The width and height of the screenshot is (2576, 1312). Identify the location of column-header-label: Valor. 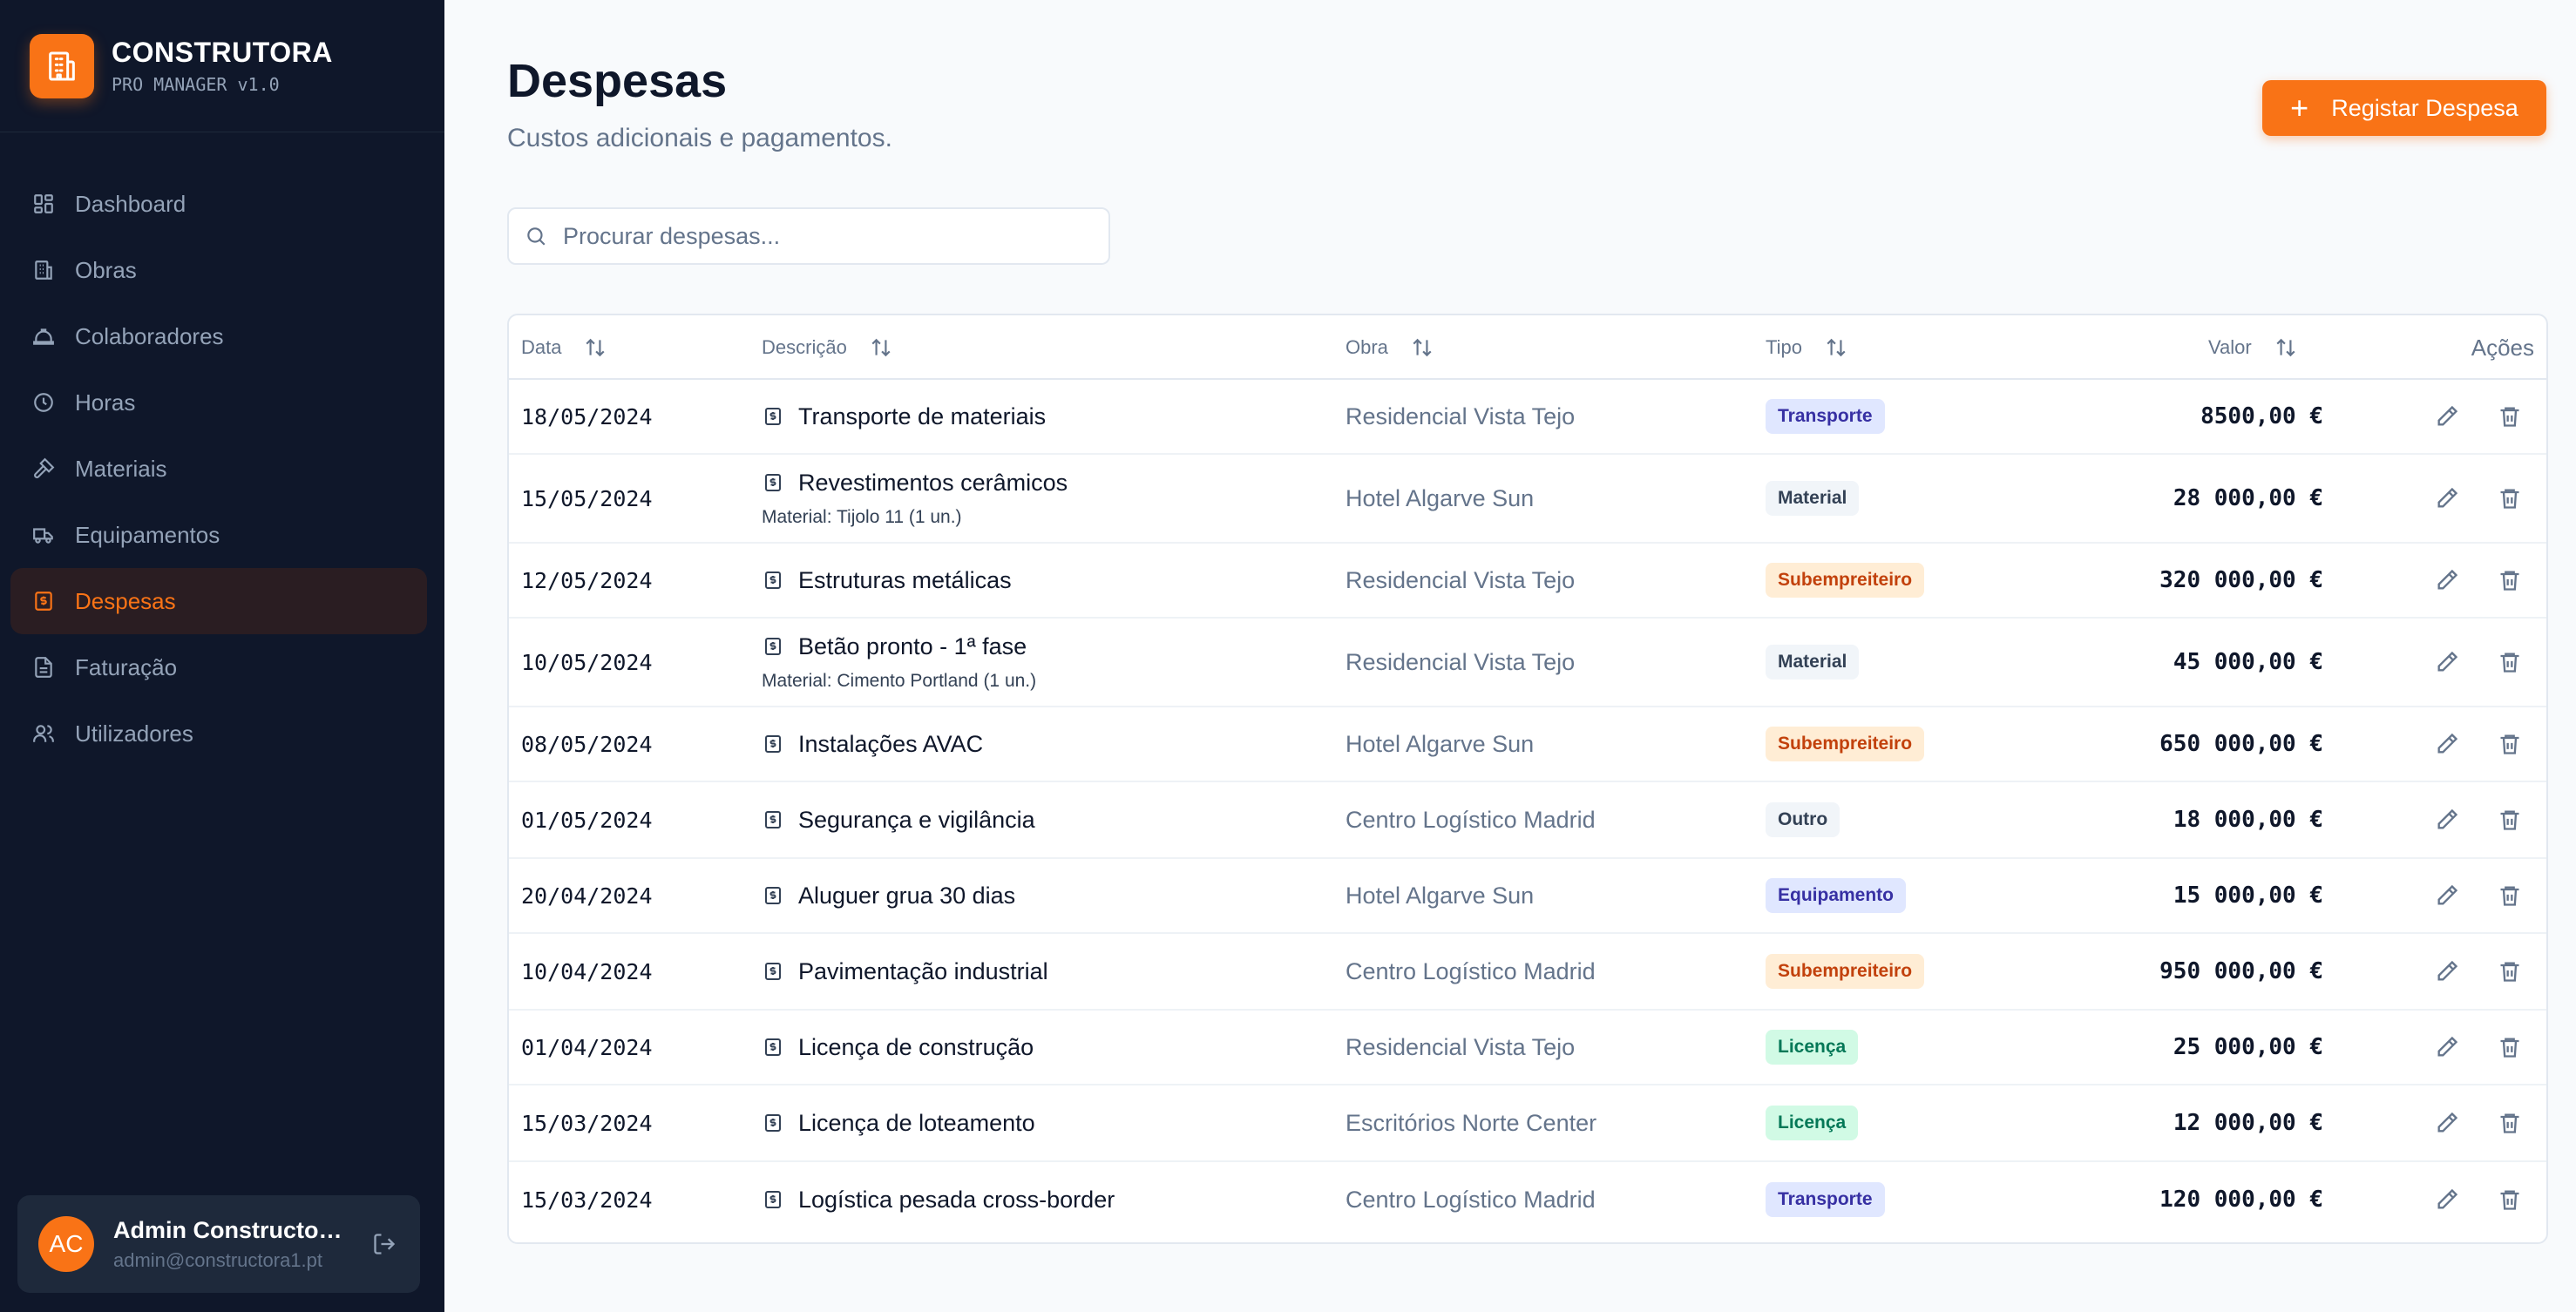
(2230, 347).